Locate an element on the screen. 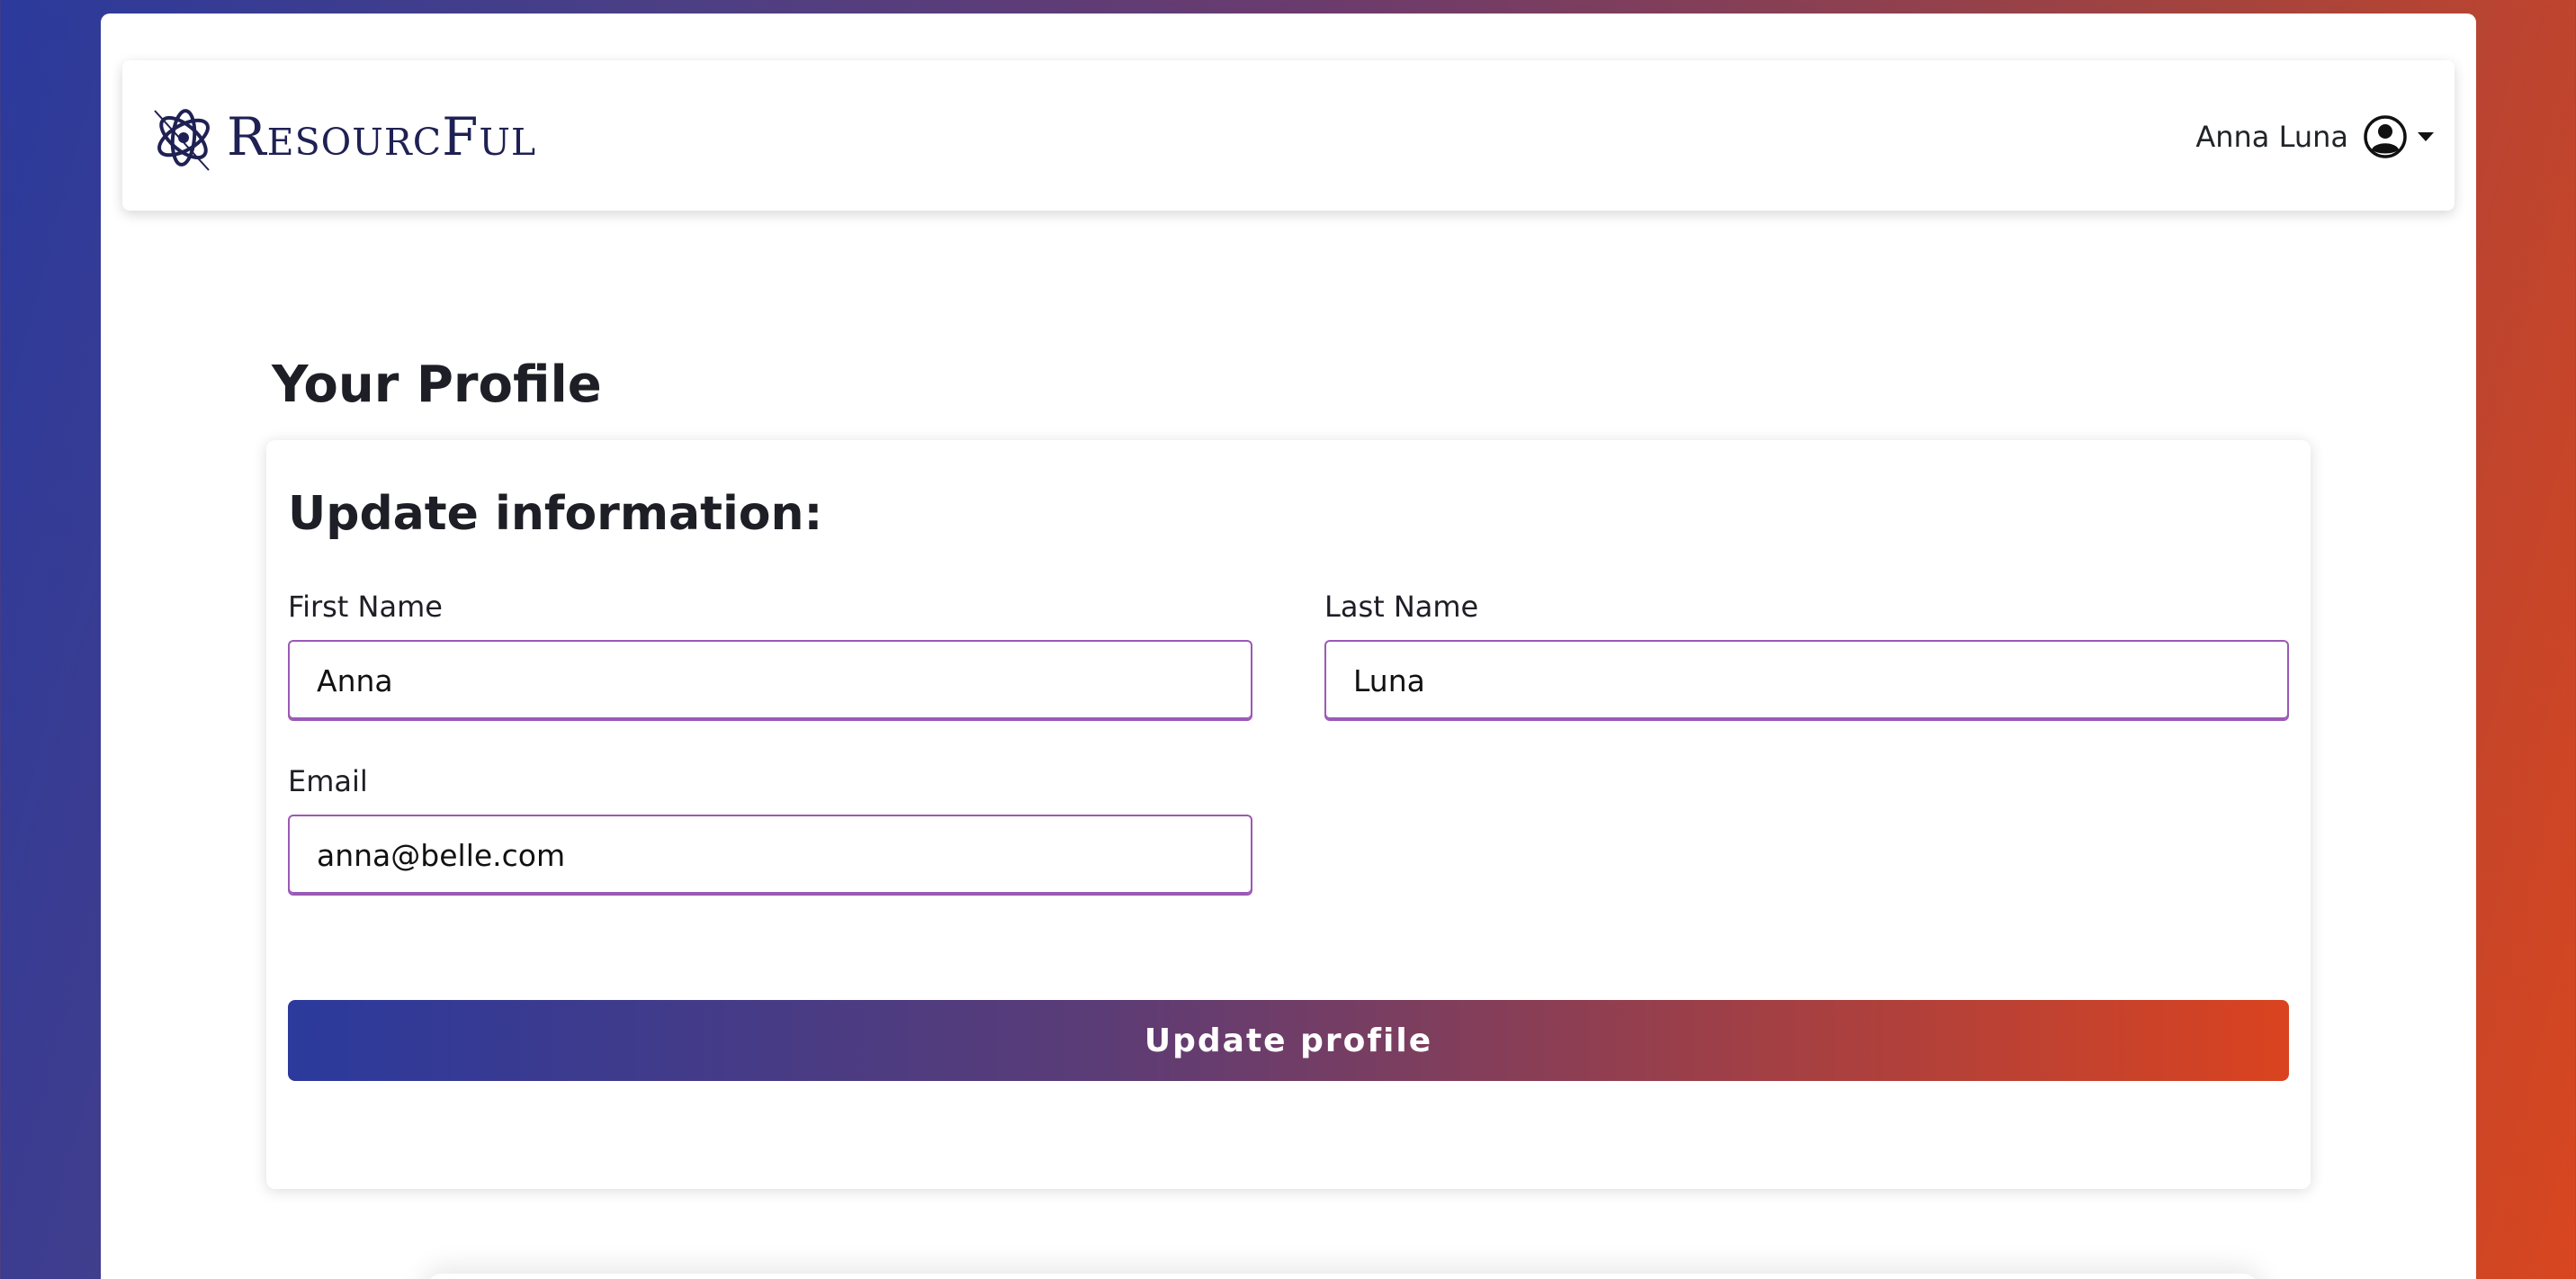 This screenshot has height=1279, width=2576. update-profile-button: Update profile is located at coordinates (1289, 1040).